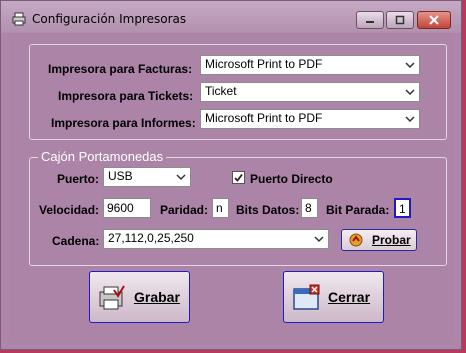 The height and width of the screenshot is (353, 466). Describe the element at coordinates (358, 210) in the screenshot. I see `bit-parada-label: Bit Parada:` at that location.